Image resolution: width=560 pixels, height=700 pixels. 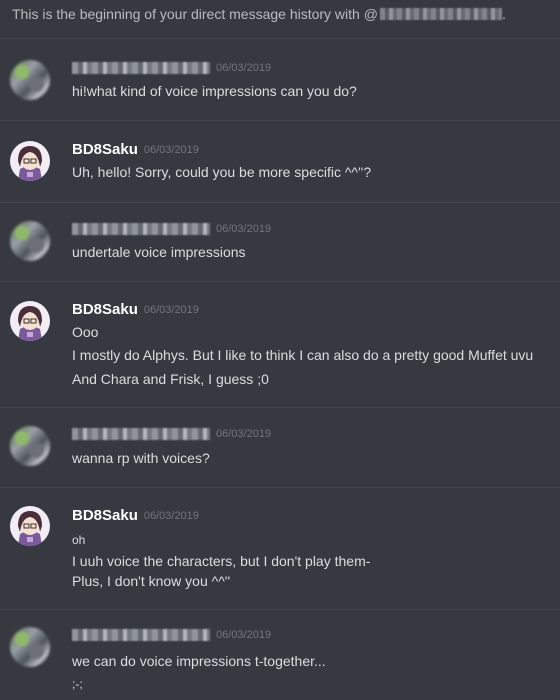 I want to click on message-text: And Chara and Frisk, I guess ;0, so click(x=170, y=379).